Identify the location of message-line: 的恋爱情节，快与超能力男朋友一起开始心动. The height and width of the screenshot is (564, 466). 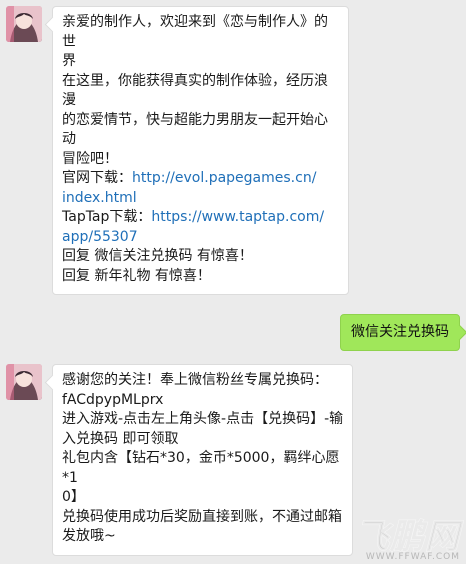
(195, 129).